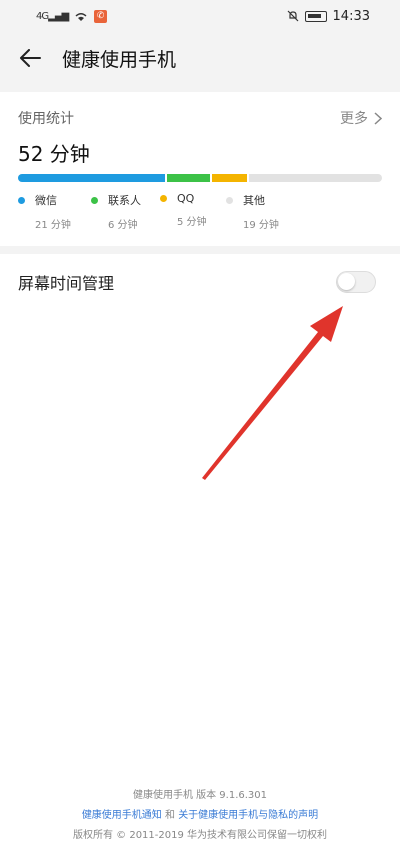 Image resolution: width=400 pixels, height=866 pixels. I want to click on annotation-arrow-icon, so click(272, 393).